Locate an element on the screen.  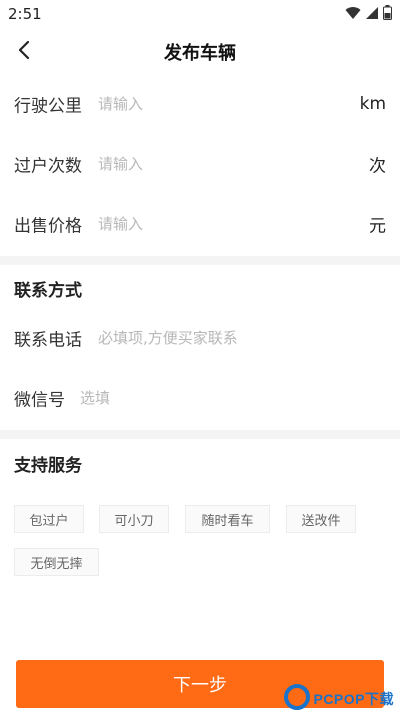
watermark-text: PCPOP下载 is located at coordinates (353, 699).